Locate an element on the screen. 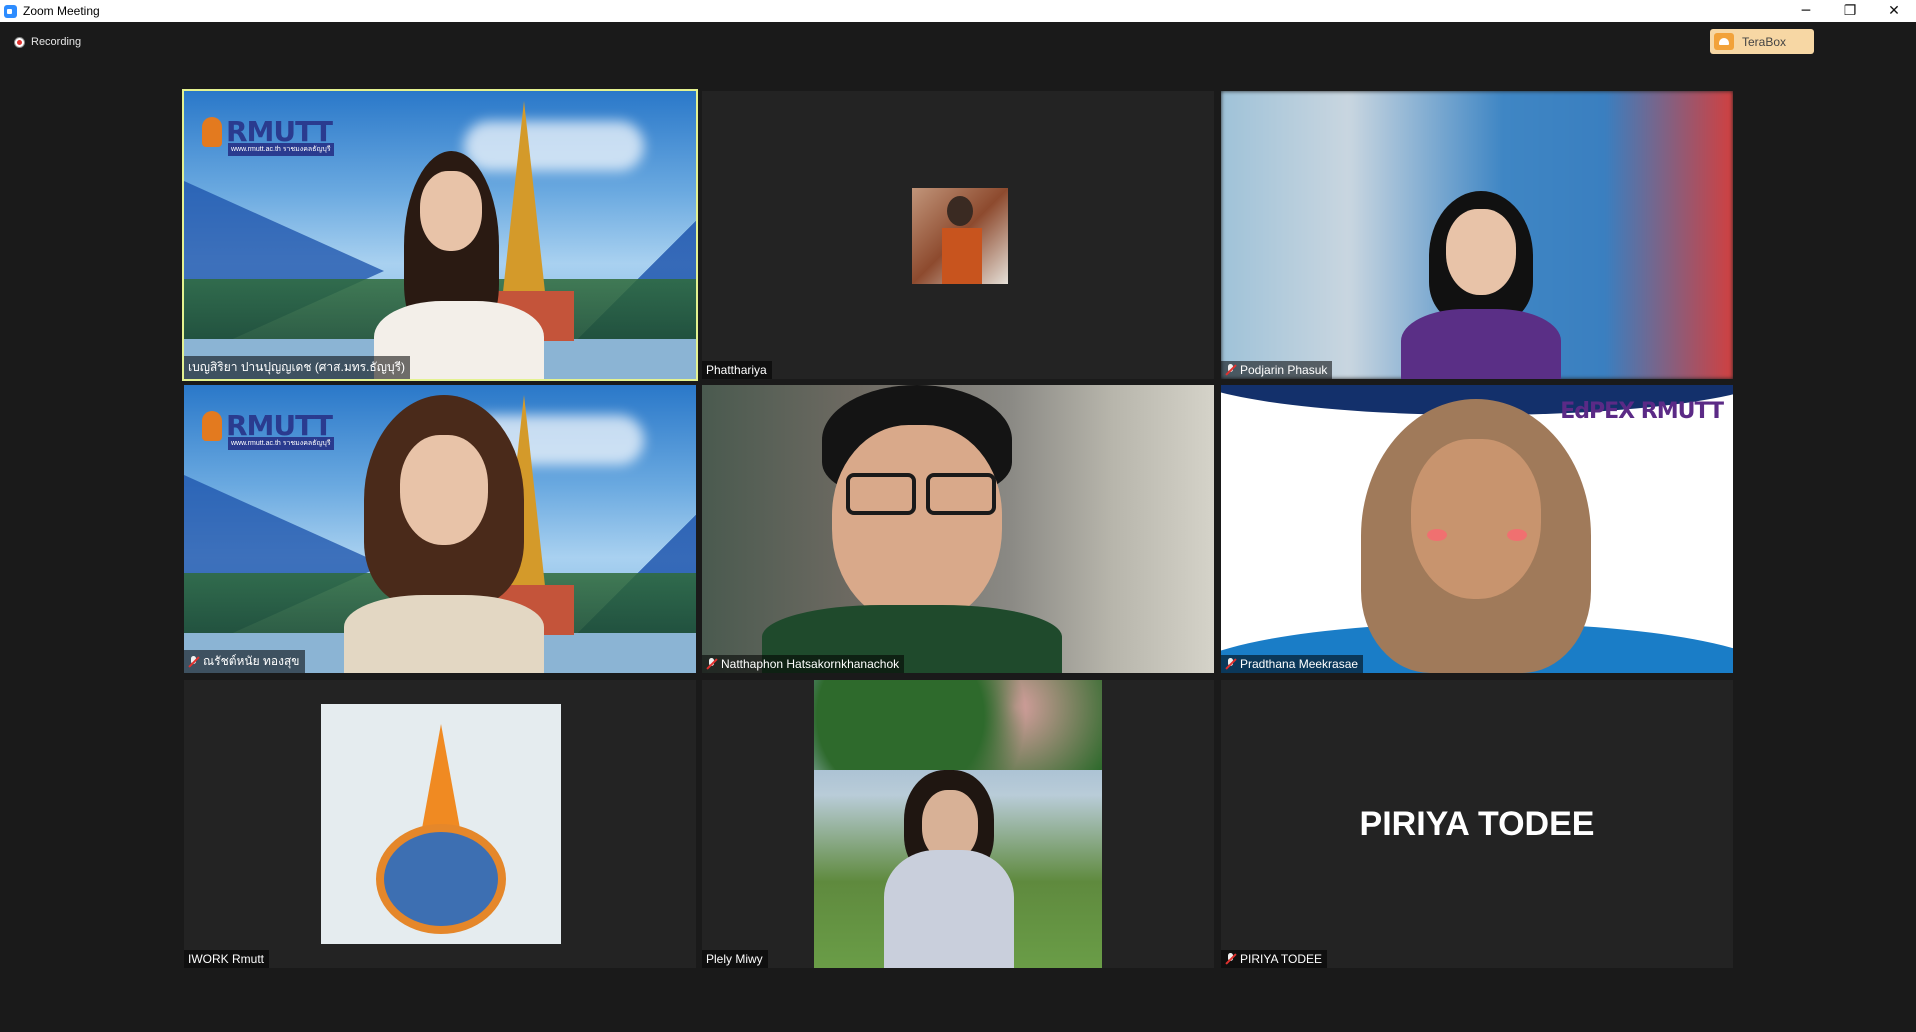 The image size is (1916, 1032). recording-label: Recording is located at coordinates (56, 42).